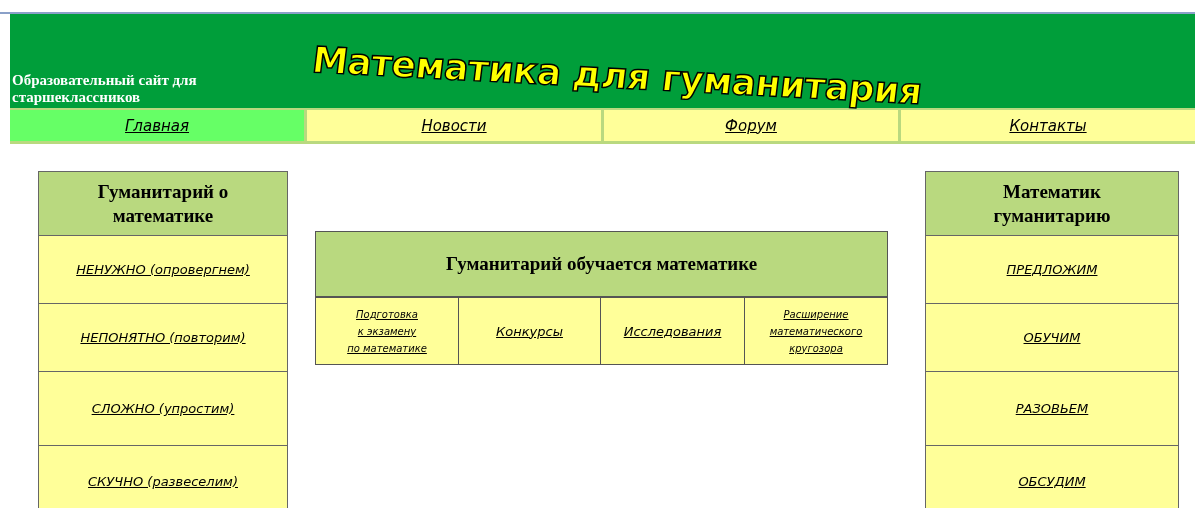 The width and height of the screenshot is (1195, 508). What do you see at coordinates (105, 89) in the screenshot?
I see `site-subtitle: Образовательный сайт для старшеклассников` at bounding box center [105, 89].